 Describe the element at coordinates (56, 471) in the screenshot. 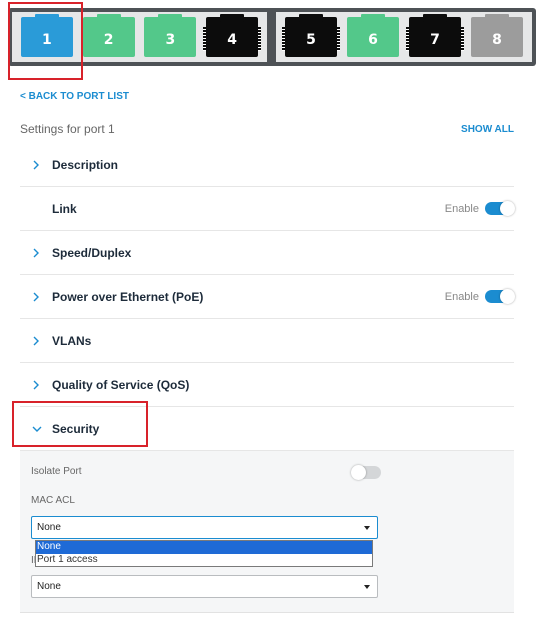

I see `isolate-port-label: Isolate Port` at that location.